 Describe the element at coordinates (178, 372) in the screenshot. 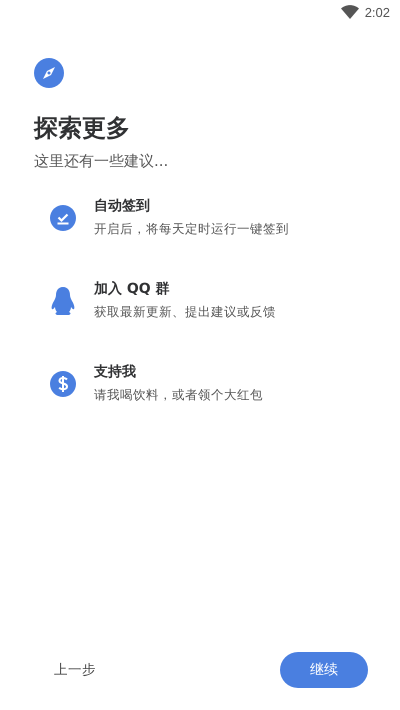

I see `option-title: 支持我` at that location.